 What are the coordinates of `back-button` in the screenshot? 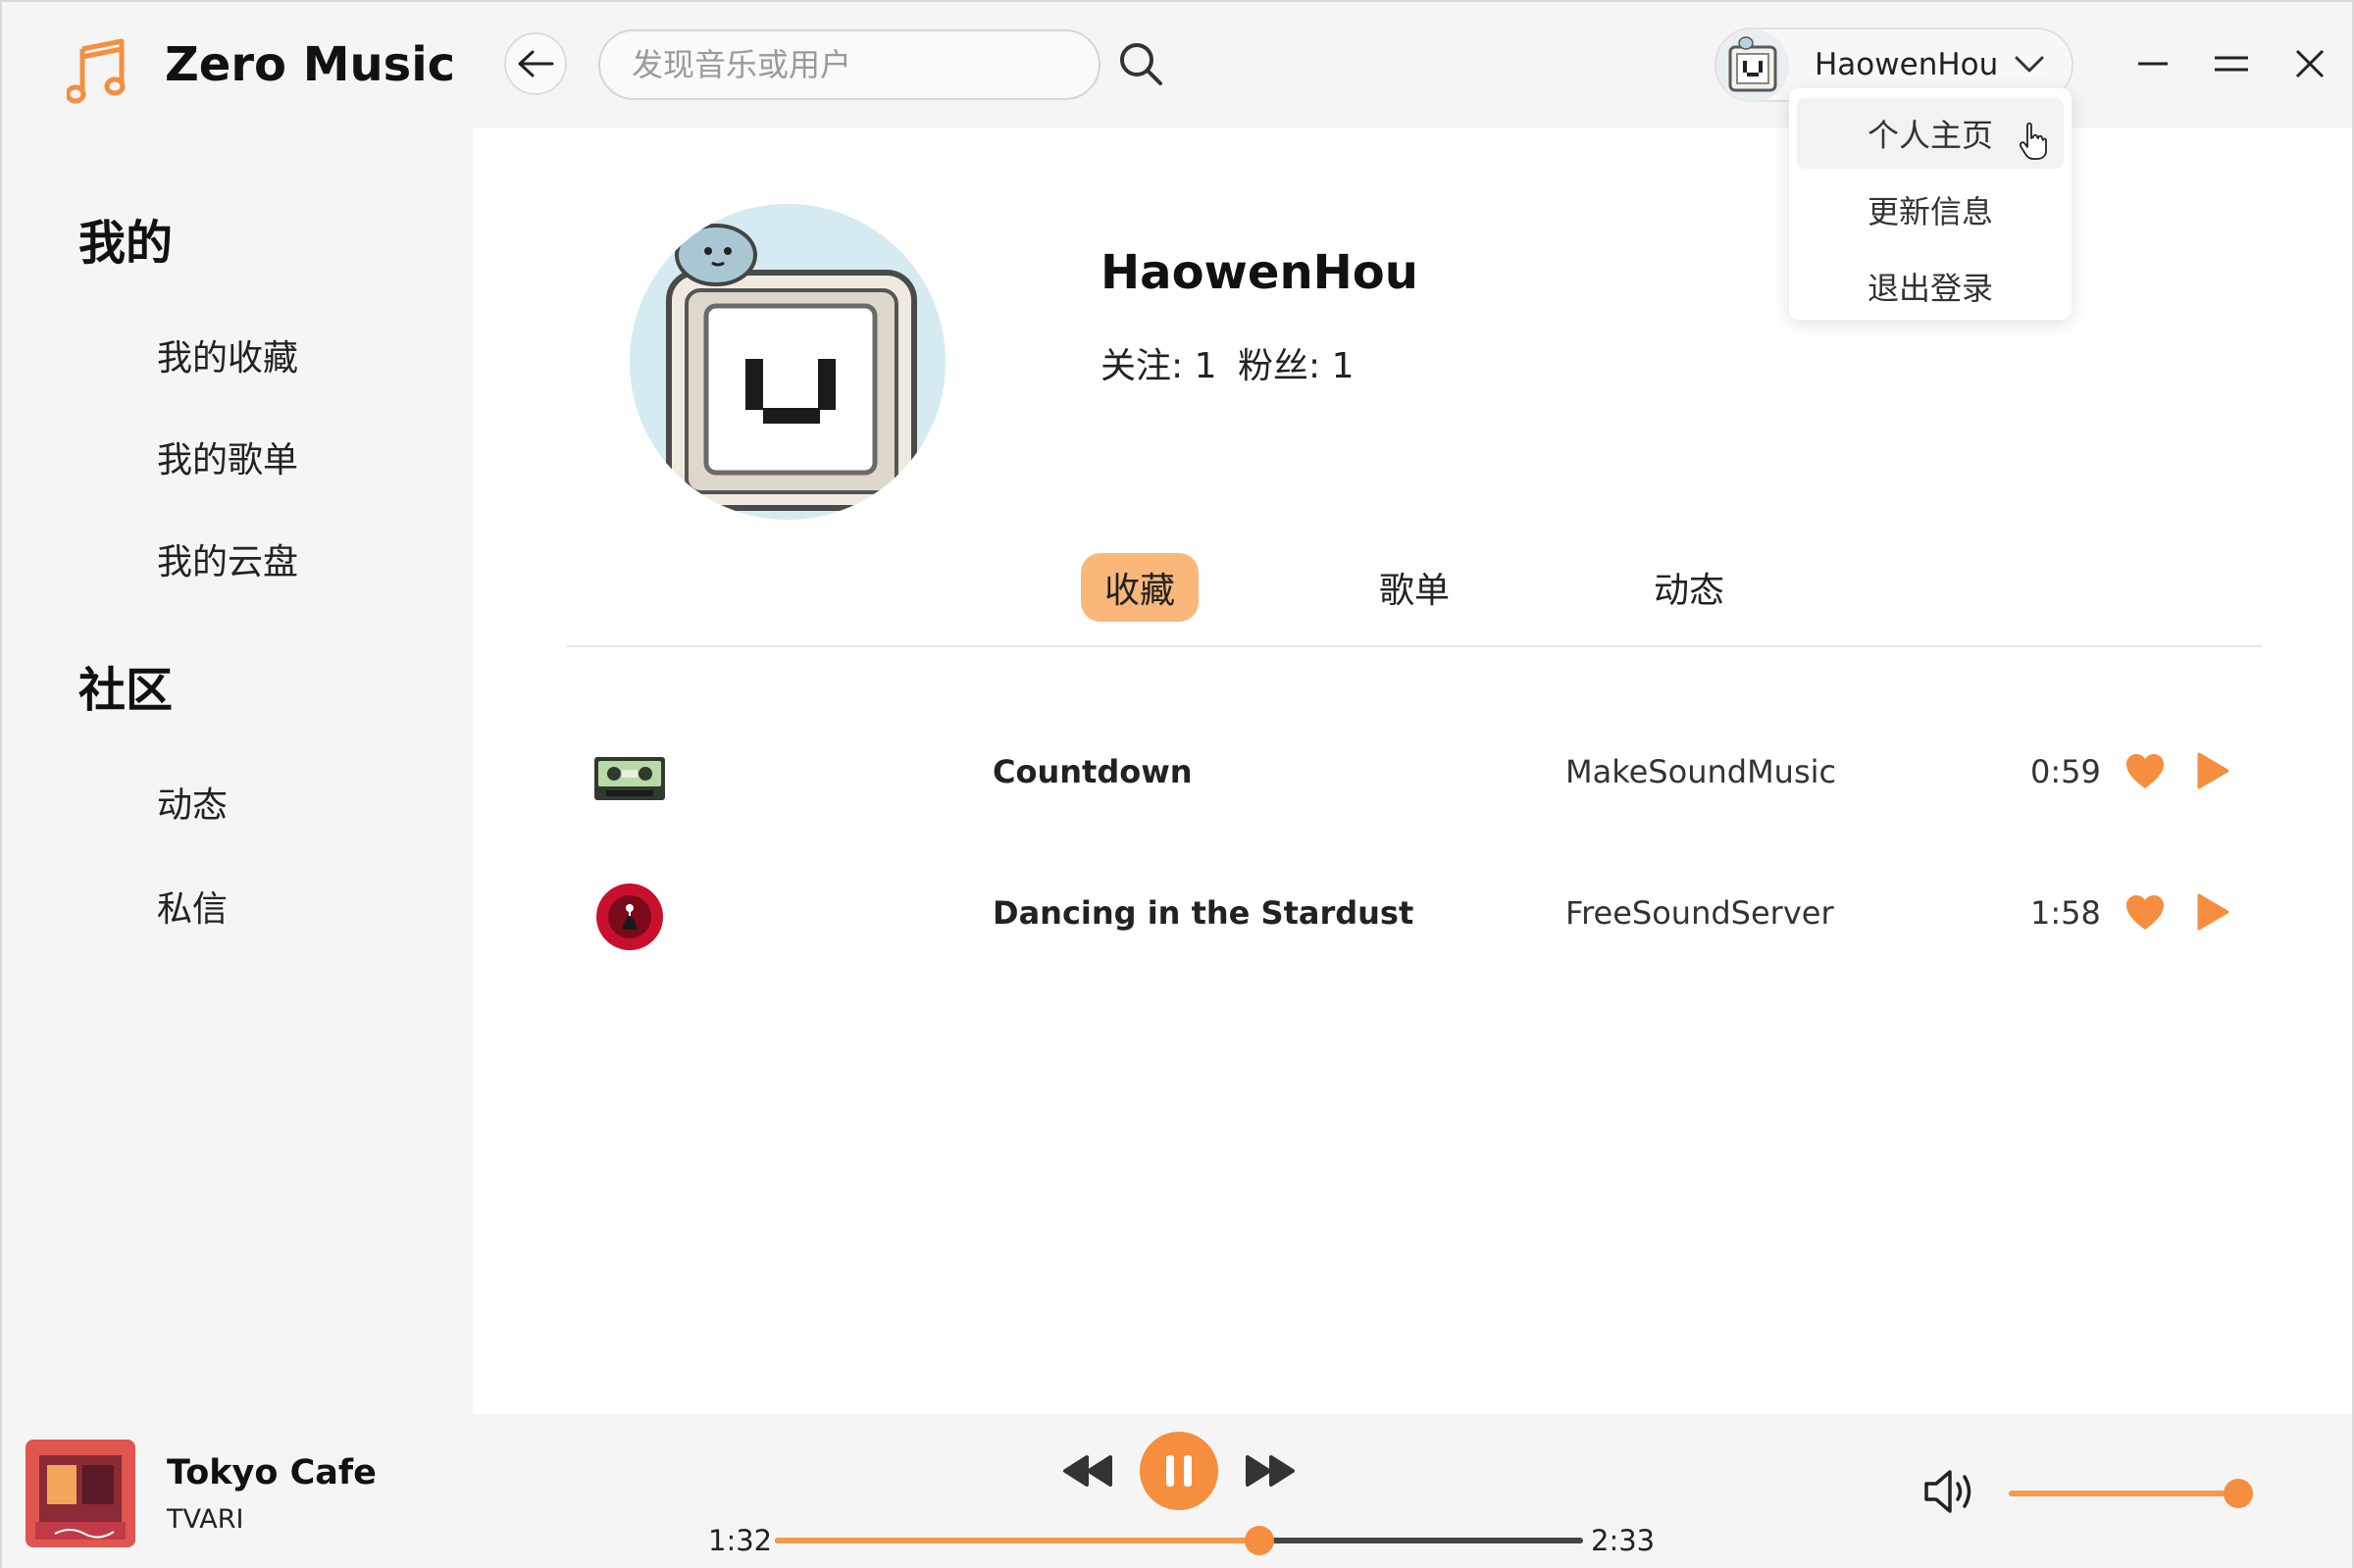 It's located at (535, 63).